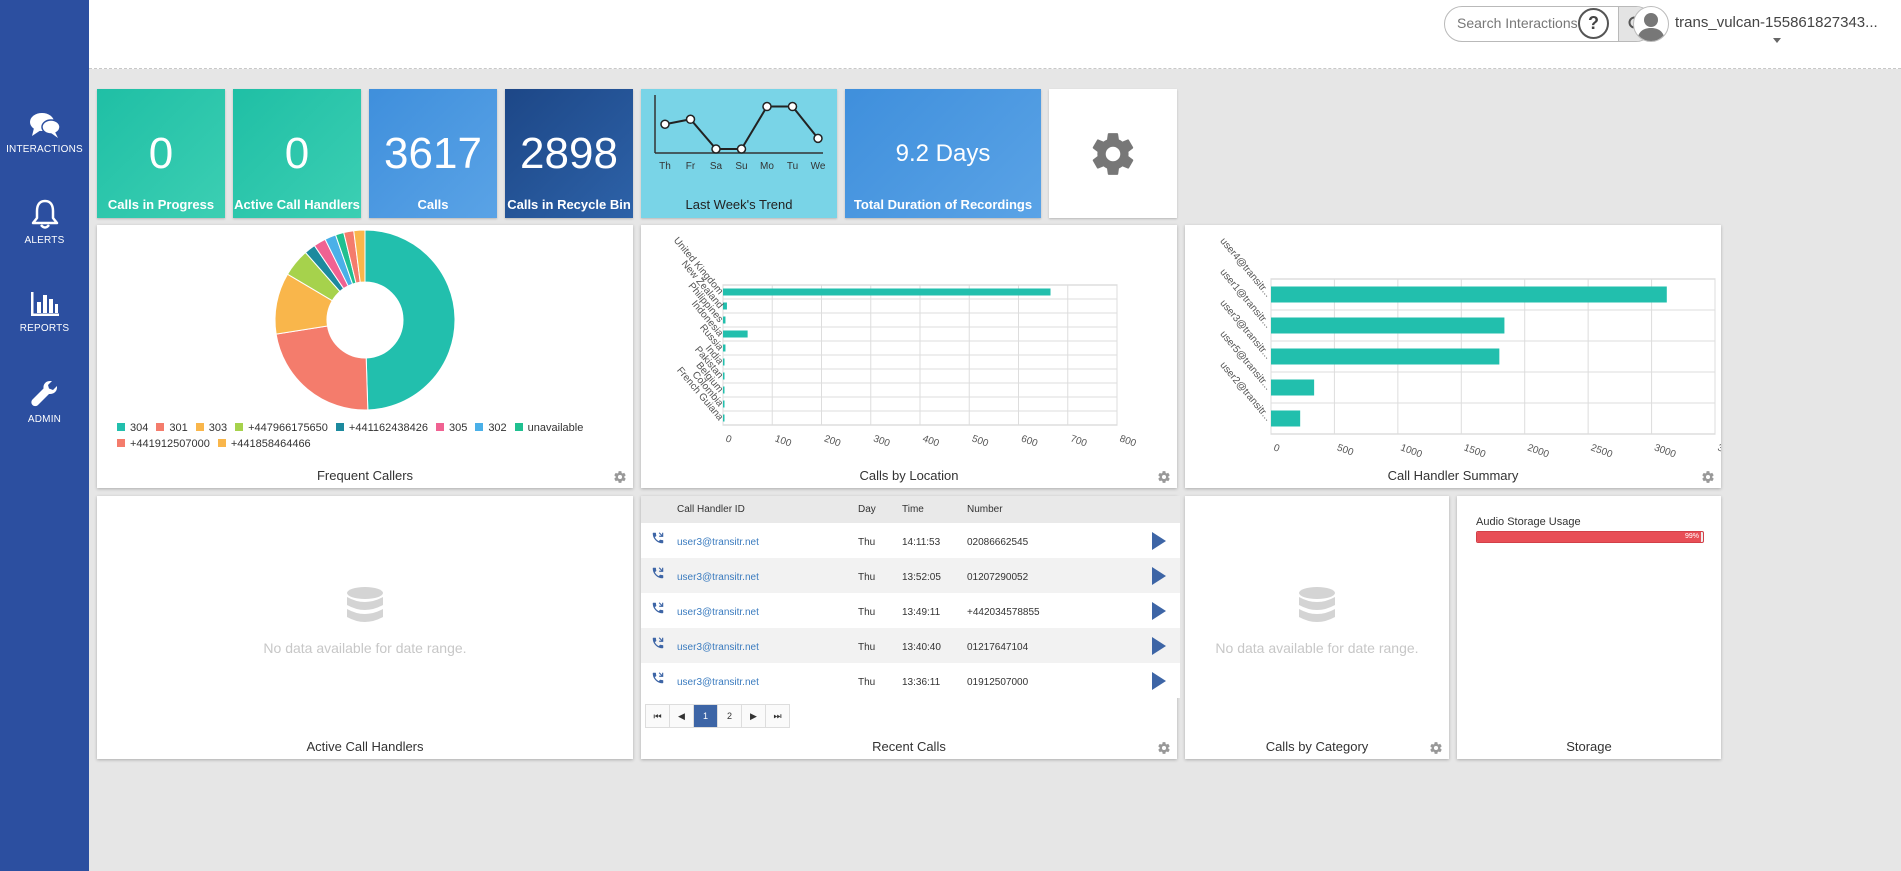 The width and height of the screenshot is (1901, 871). What do you see at coordinates (867, 509) in the screenshot?
I see `column-header: Day` at bounding box center [867, 509].